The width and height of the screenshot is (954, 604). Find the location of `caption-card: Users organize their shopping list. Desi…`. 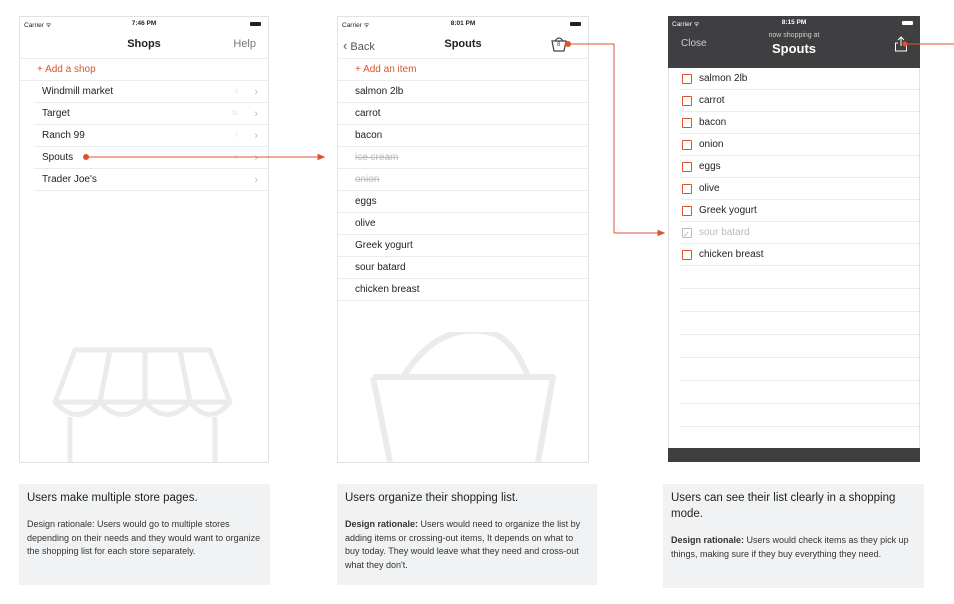

caption-card: Users organize their shopping list. Desi… is located at coordinates (467, 534).